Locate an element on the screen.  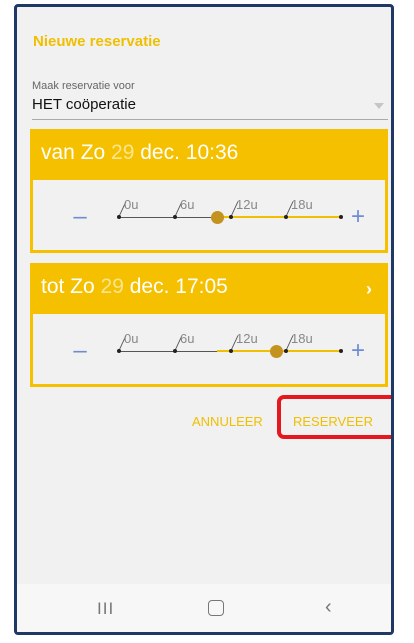
dialog-title: Nieuwe reservatie is located at coordinates (97, 41).